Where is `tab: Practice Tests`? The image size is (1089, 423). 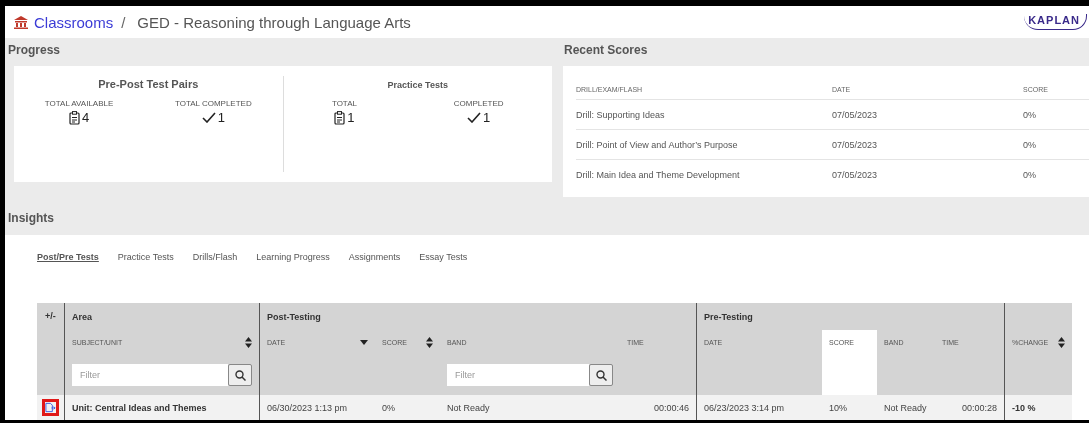
tab: Practice Tests is located at coordinates (145, 258).